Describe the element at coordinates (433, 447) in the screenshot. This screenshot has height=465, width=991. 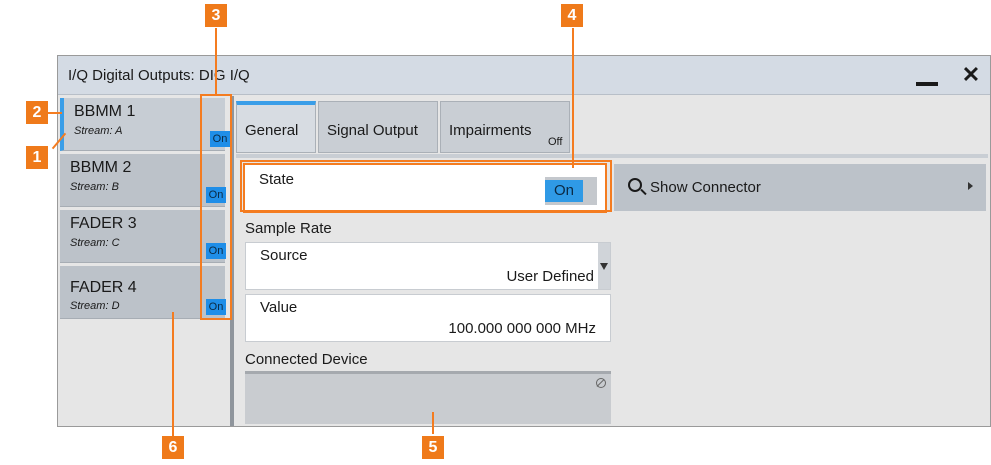
I see `callout-5: 5` at that location.